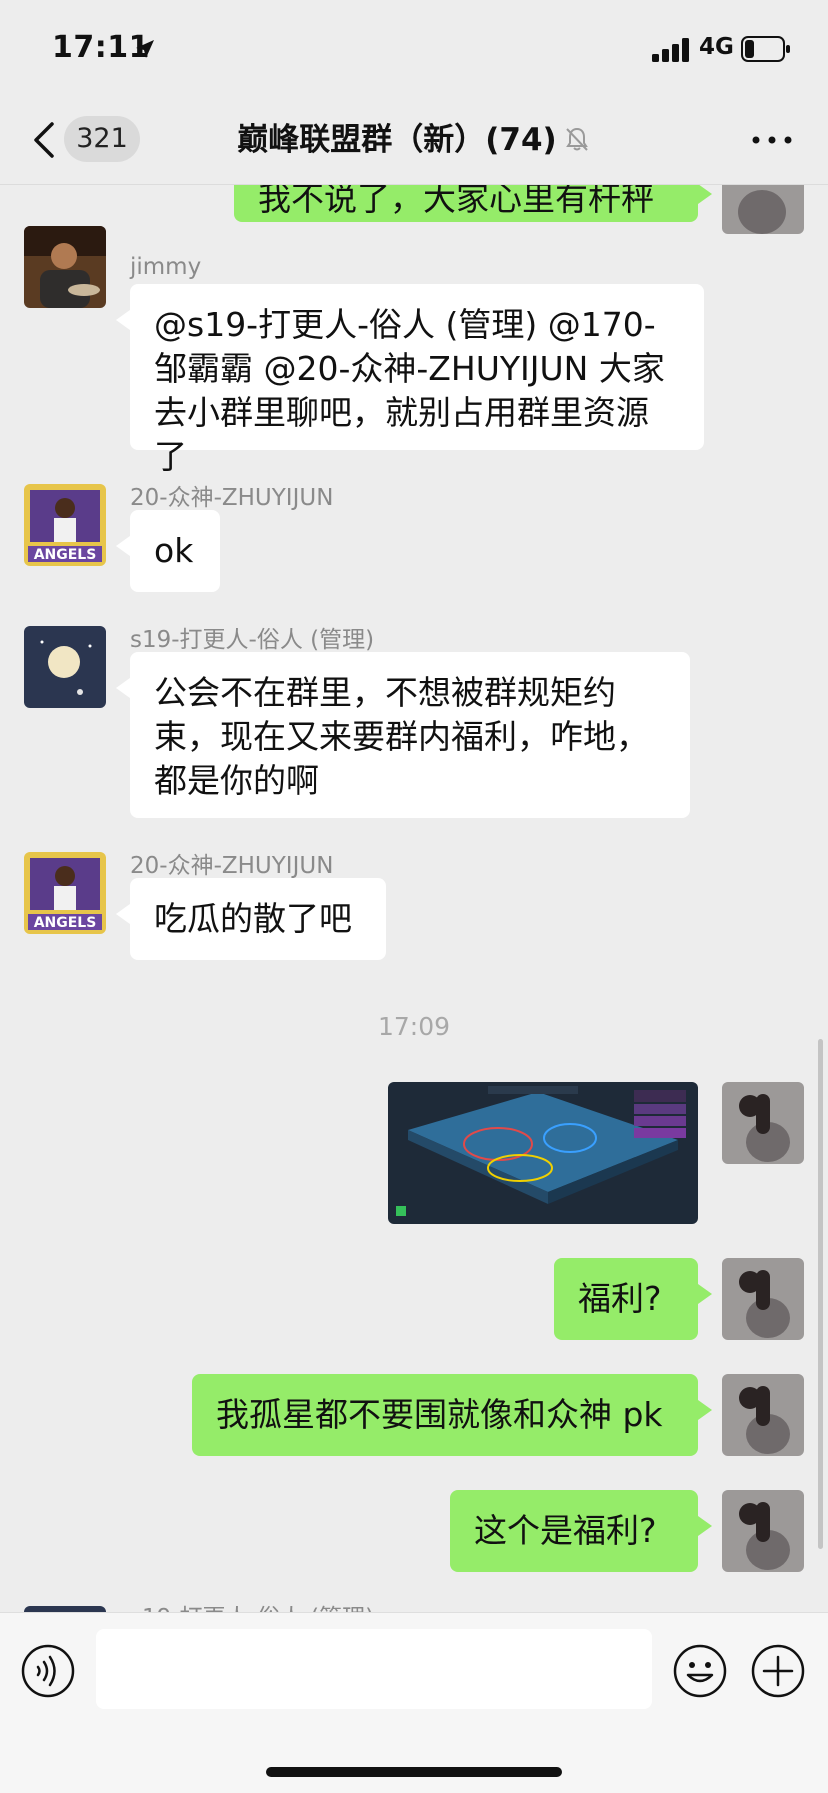  What do you see at coordinates (565, 1530) in the screenshot?
I see `message-text: 这个是福利?` at bounding box center [565, 1530].